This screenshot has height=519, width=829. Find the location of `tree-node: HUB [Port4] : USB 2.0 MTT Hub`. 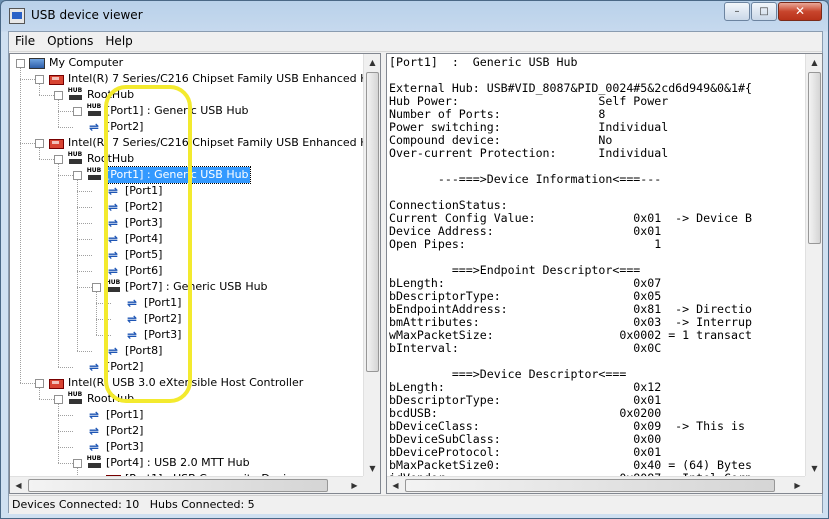

tree-node: HUB [Port4] : USB 2.0 MTT Hub is located at coordinates (162, 463).